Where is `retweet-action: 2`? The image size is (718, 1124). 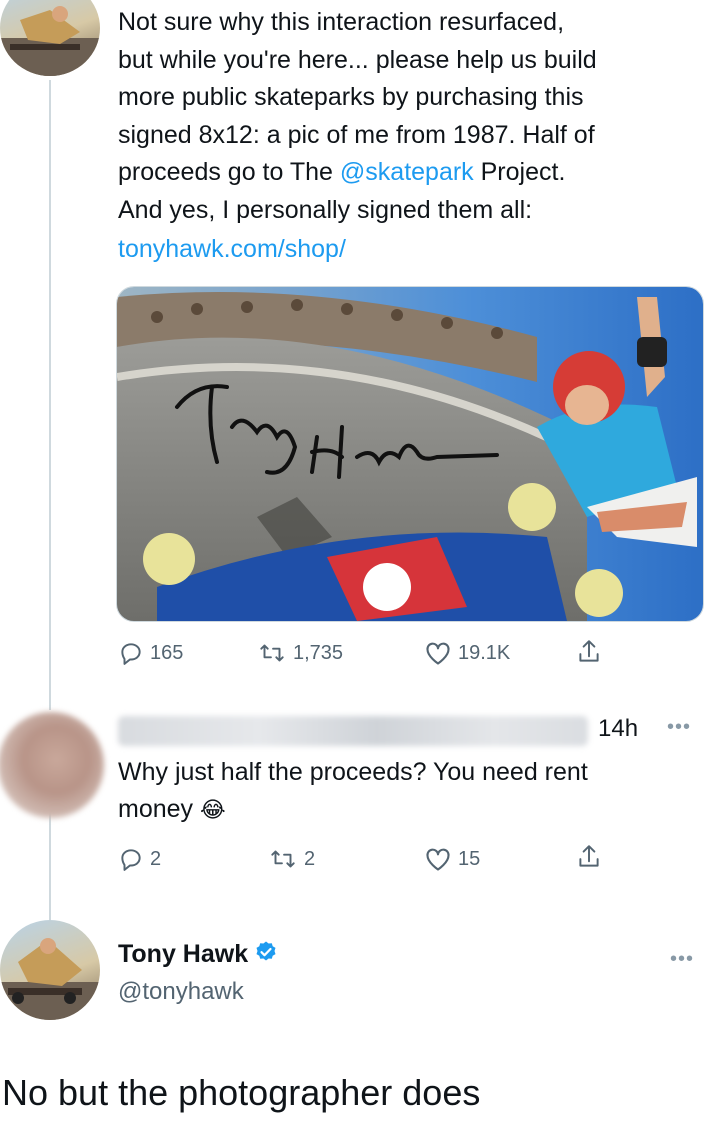 retweet-action: 2 is located at coordinates (291, 859).